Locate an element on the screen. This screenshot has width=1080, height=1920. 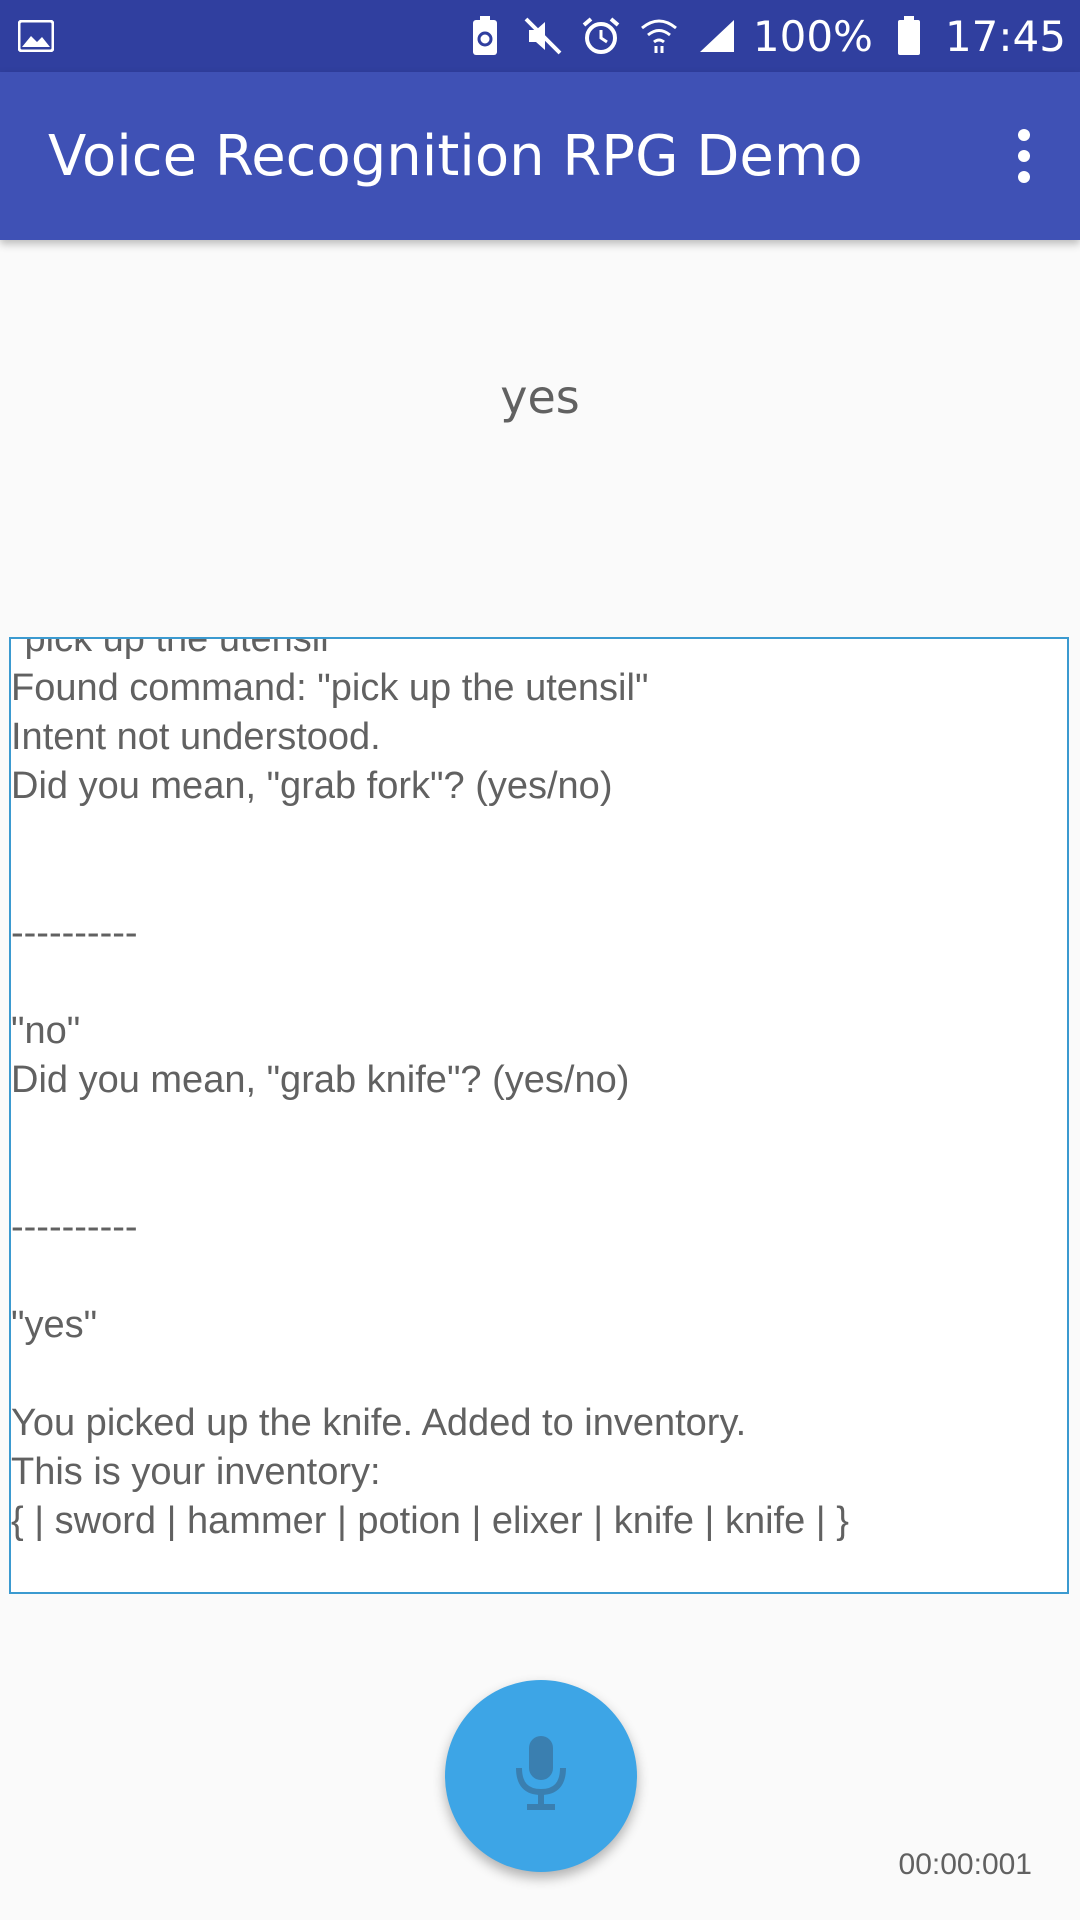
log-line: "pick up the utensil" is located at coordinates (177, 648).